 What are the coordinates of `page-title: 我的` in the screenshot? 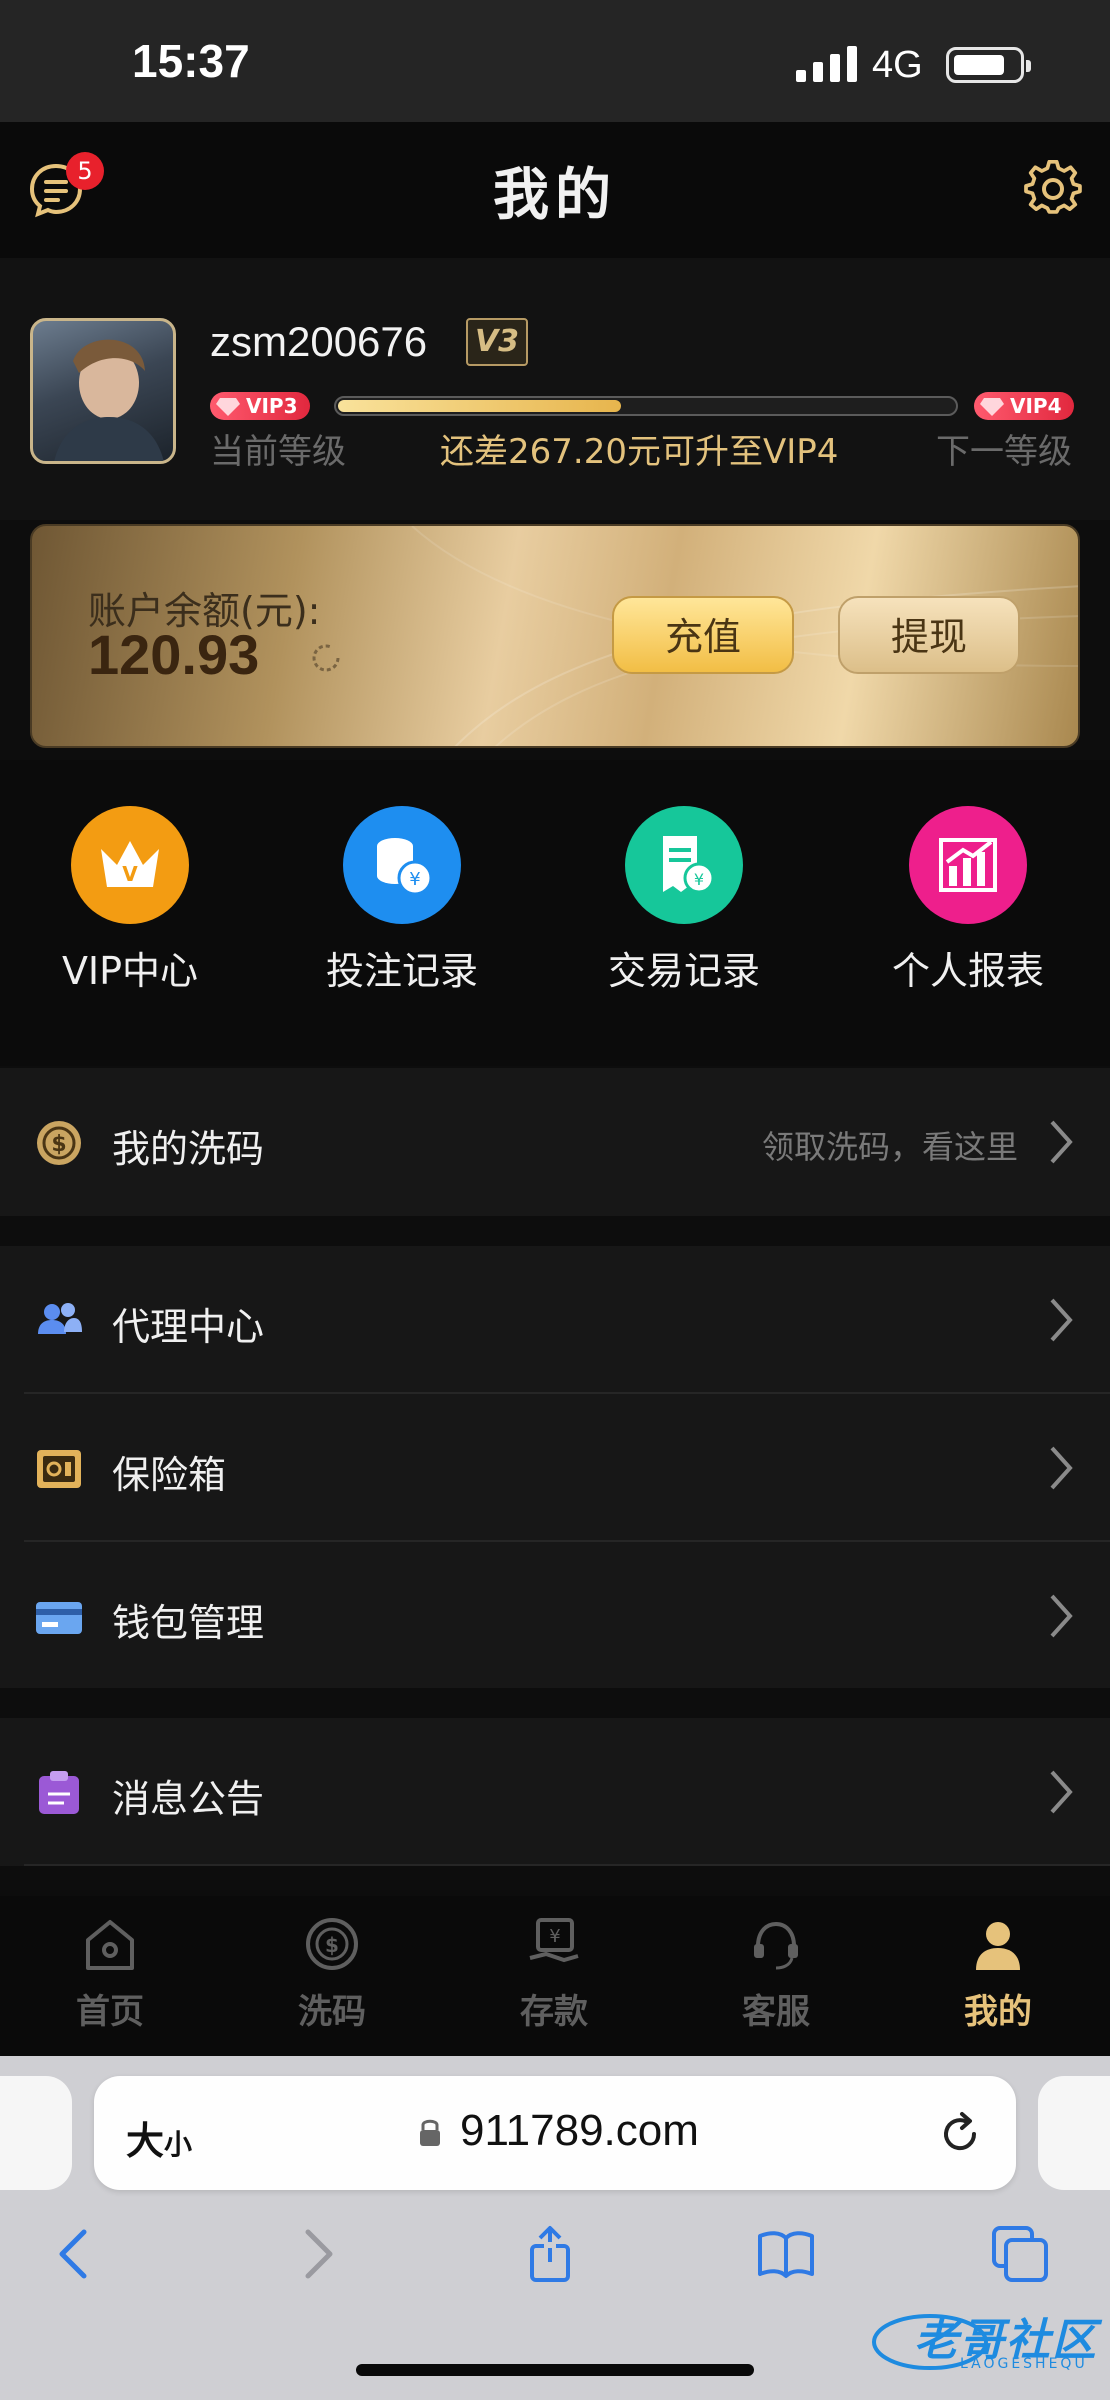 It's located at (555, 195).